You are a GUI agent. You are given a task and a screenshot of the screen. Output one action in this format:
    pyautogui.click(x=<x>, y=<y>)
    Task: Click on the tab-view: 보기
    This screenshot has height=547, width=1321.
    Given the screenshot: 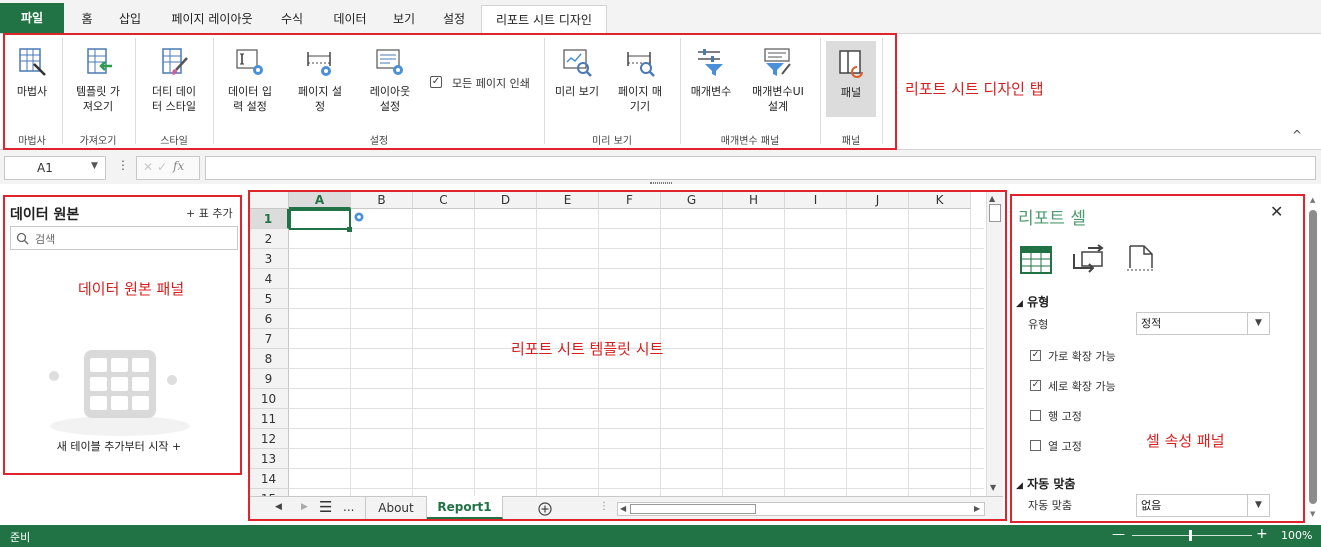 What is the action you would take?
    pyautogui.click(x=404, y=19)
    